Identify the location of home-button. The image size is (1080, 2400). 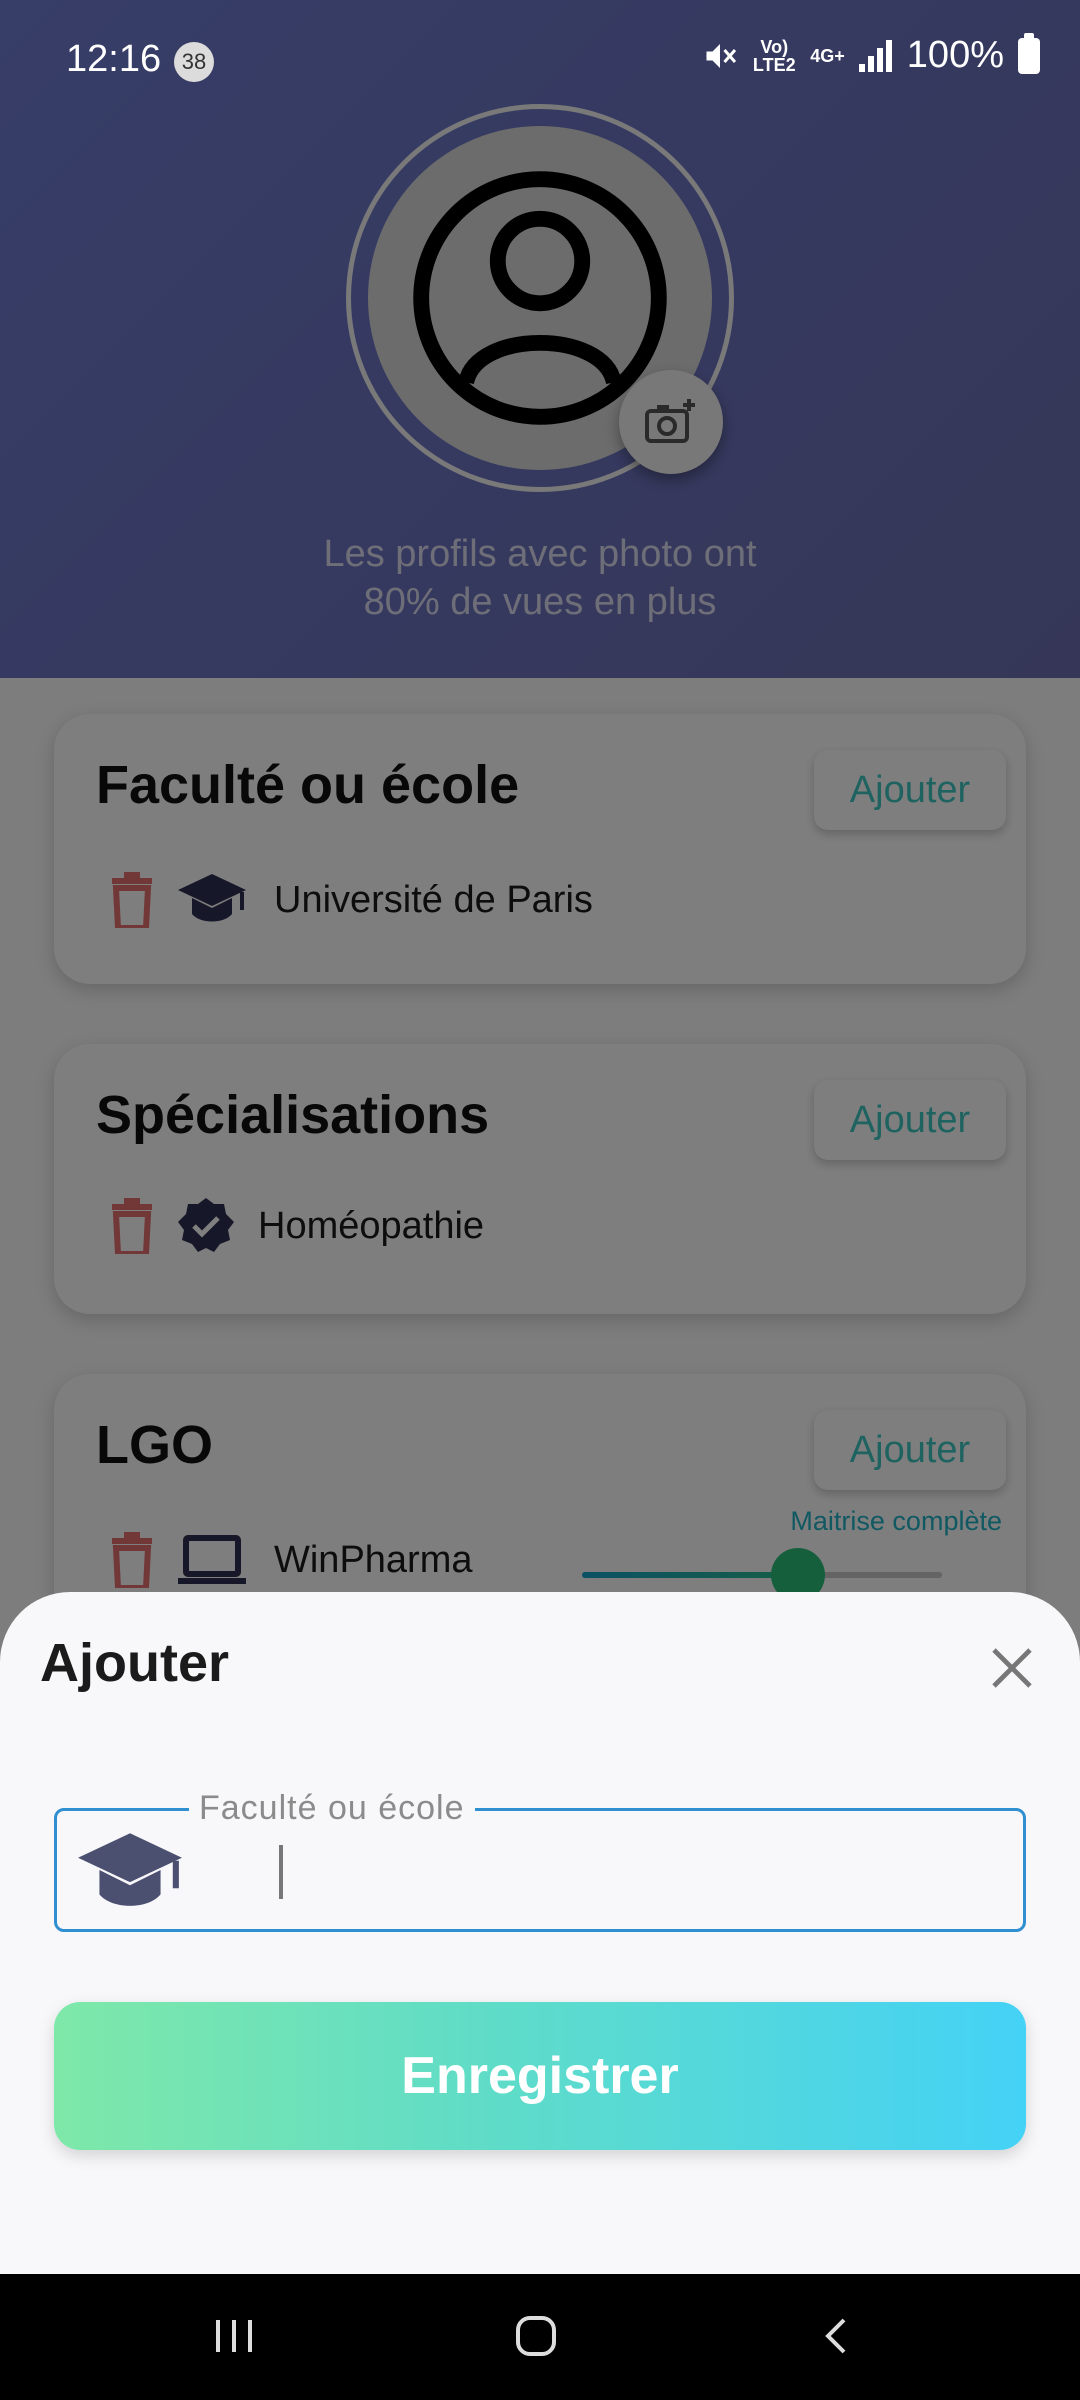
(536, 2336).